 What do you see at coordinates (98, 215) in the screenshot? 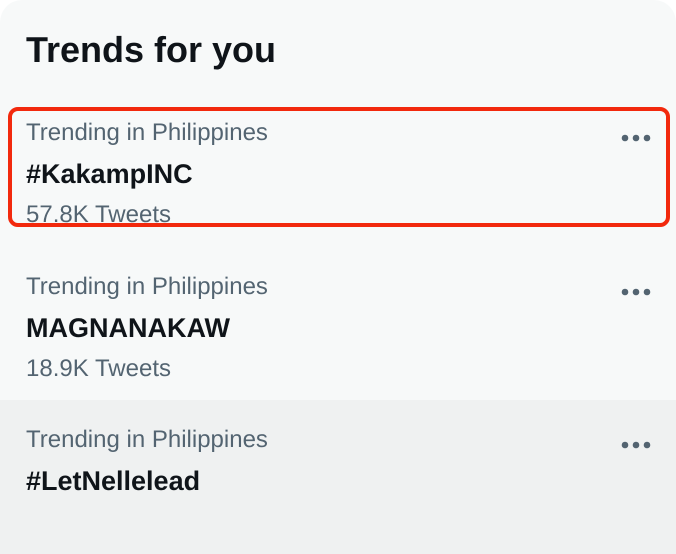
I see `tweet-count: 57.8K Tweets` at bounding box center [98, 215].